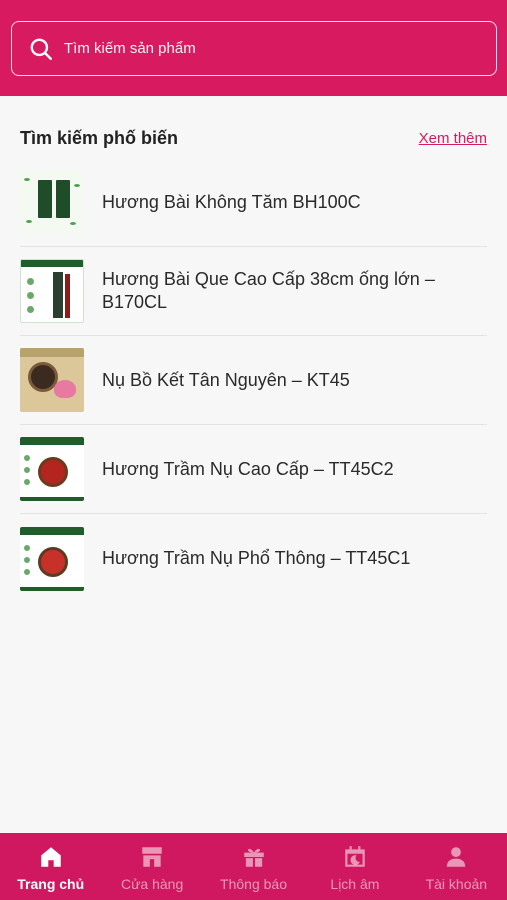 Image resolution: width=507 pixels, height=900 pixels. I want to click on nav-label: Trang chủ, so click(51, 884).